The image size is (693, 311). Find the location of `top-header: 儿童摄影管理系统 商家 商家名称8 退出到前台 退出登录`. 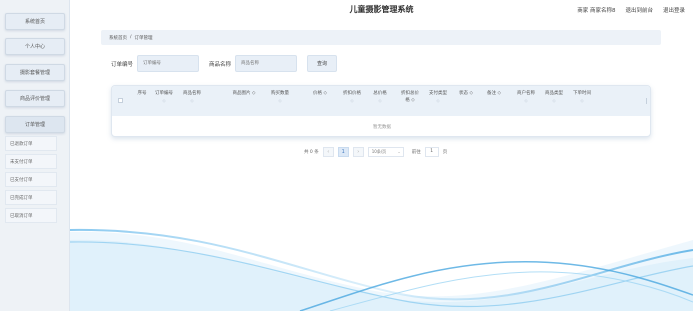

top-header: 儿童摄影管理系统 商家 商家名称8 退出到前台 退出登录 is located at coordinates (381, 10).